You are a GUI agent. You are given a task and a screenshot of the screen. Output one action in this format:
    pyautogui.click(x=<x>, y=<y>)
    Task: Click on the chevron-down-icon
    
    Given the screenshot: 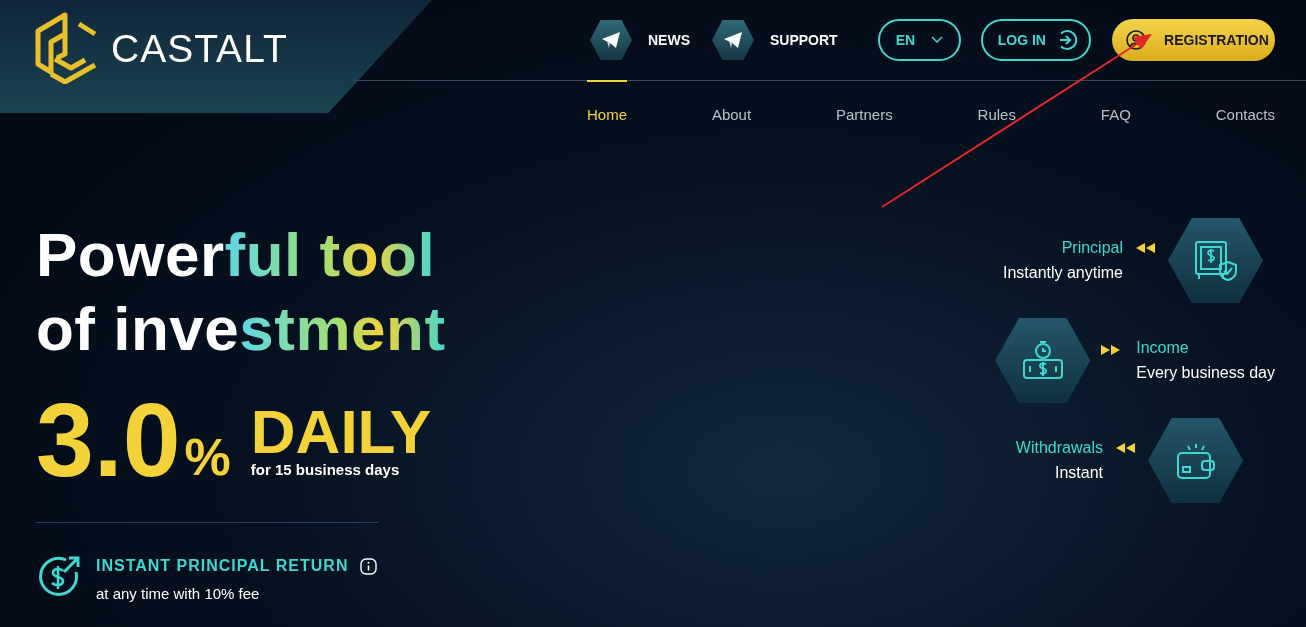 What is the action you would take?
    pyautogui.click(x=936, y=40)
    